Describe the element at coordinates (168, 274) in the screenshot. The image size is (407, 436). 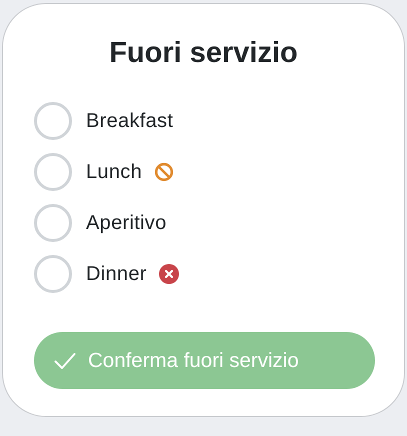
I see `x-circle-icon` at that location.